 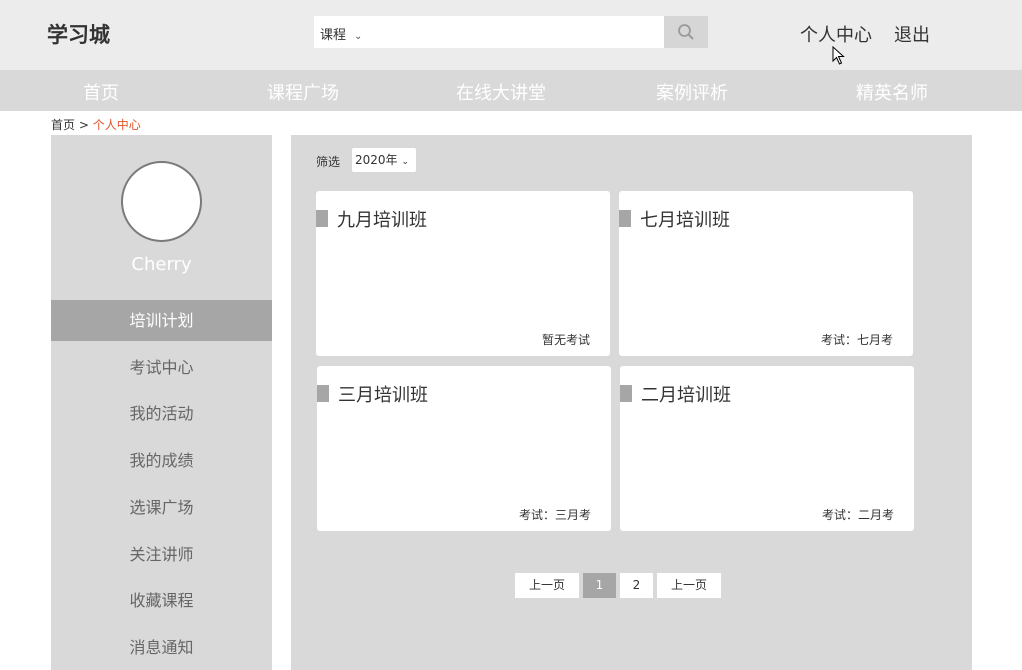 I want to click on card-title: 九月培训班, so click(x=382, y=220).